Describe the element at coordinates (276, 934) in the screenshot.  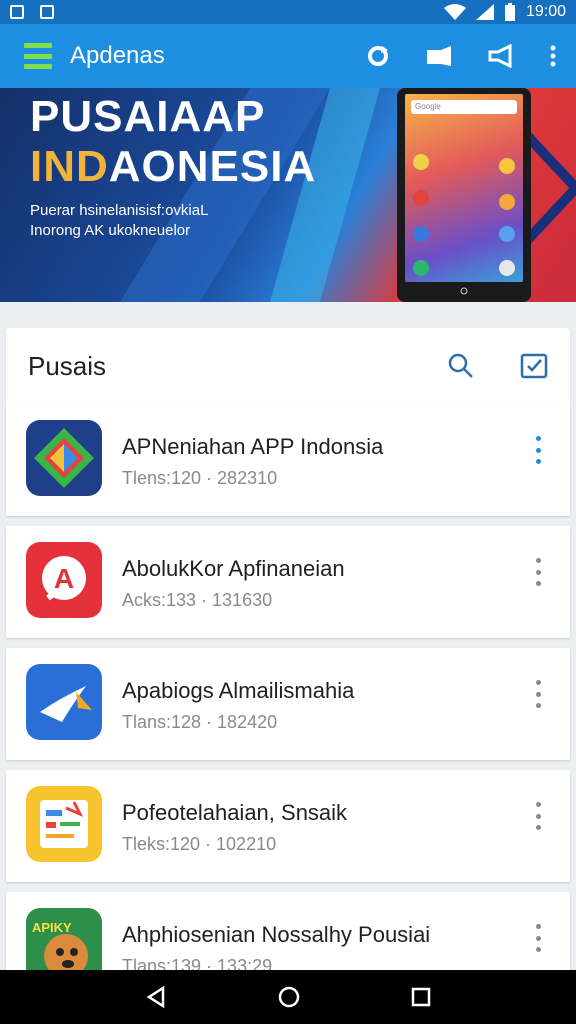
I see `app-name: Ahphiosenian Nossalhy Pousiai` at that location.